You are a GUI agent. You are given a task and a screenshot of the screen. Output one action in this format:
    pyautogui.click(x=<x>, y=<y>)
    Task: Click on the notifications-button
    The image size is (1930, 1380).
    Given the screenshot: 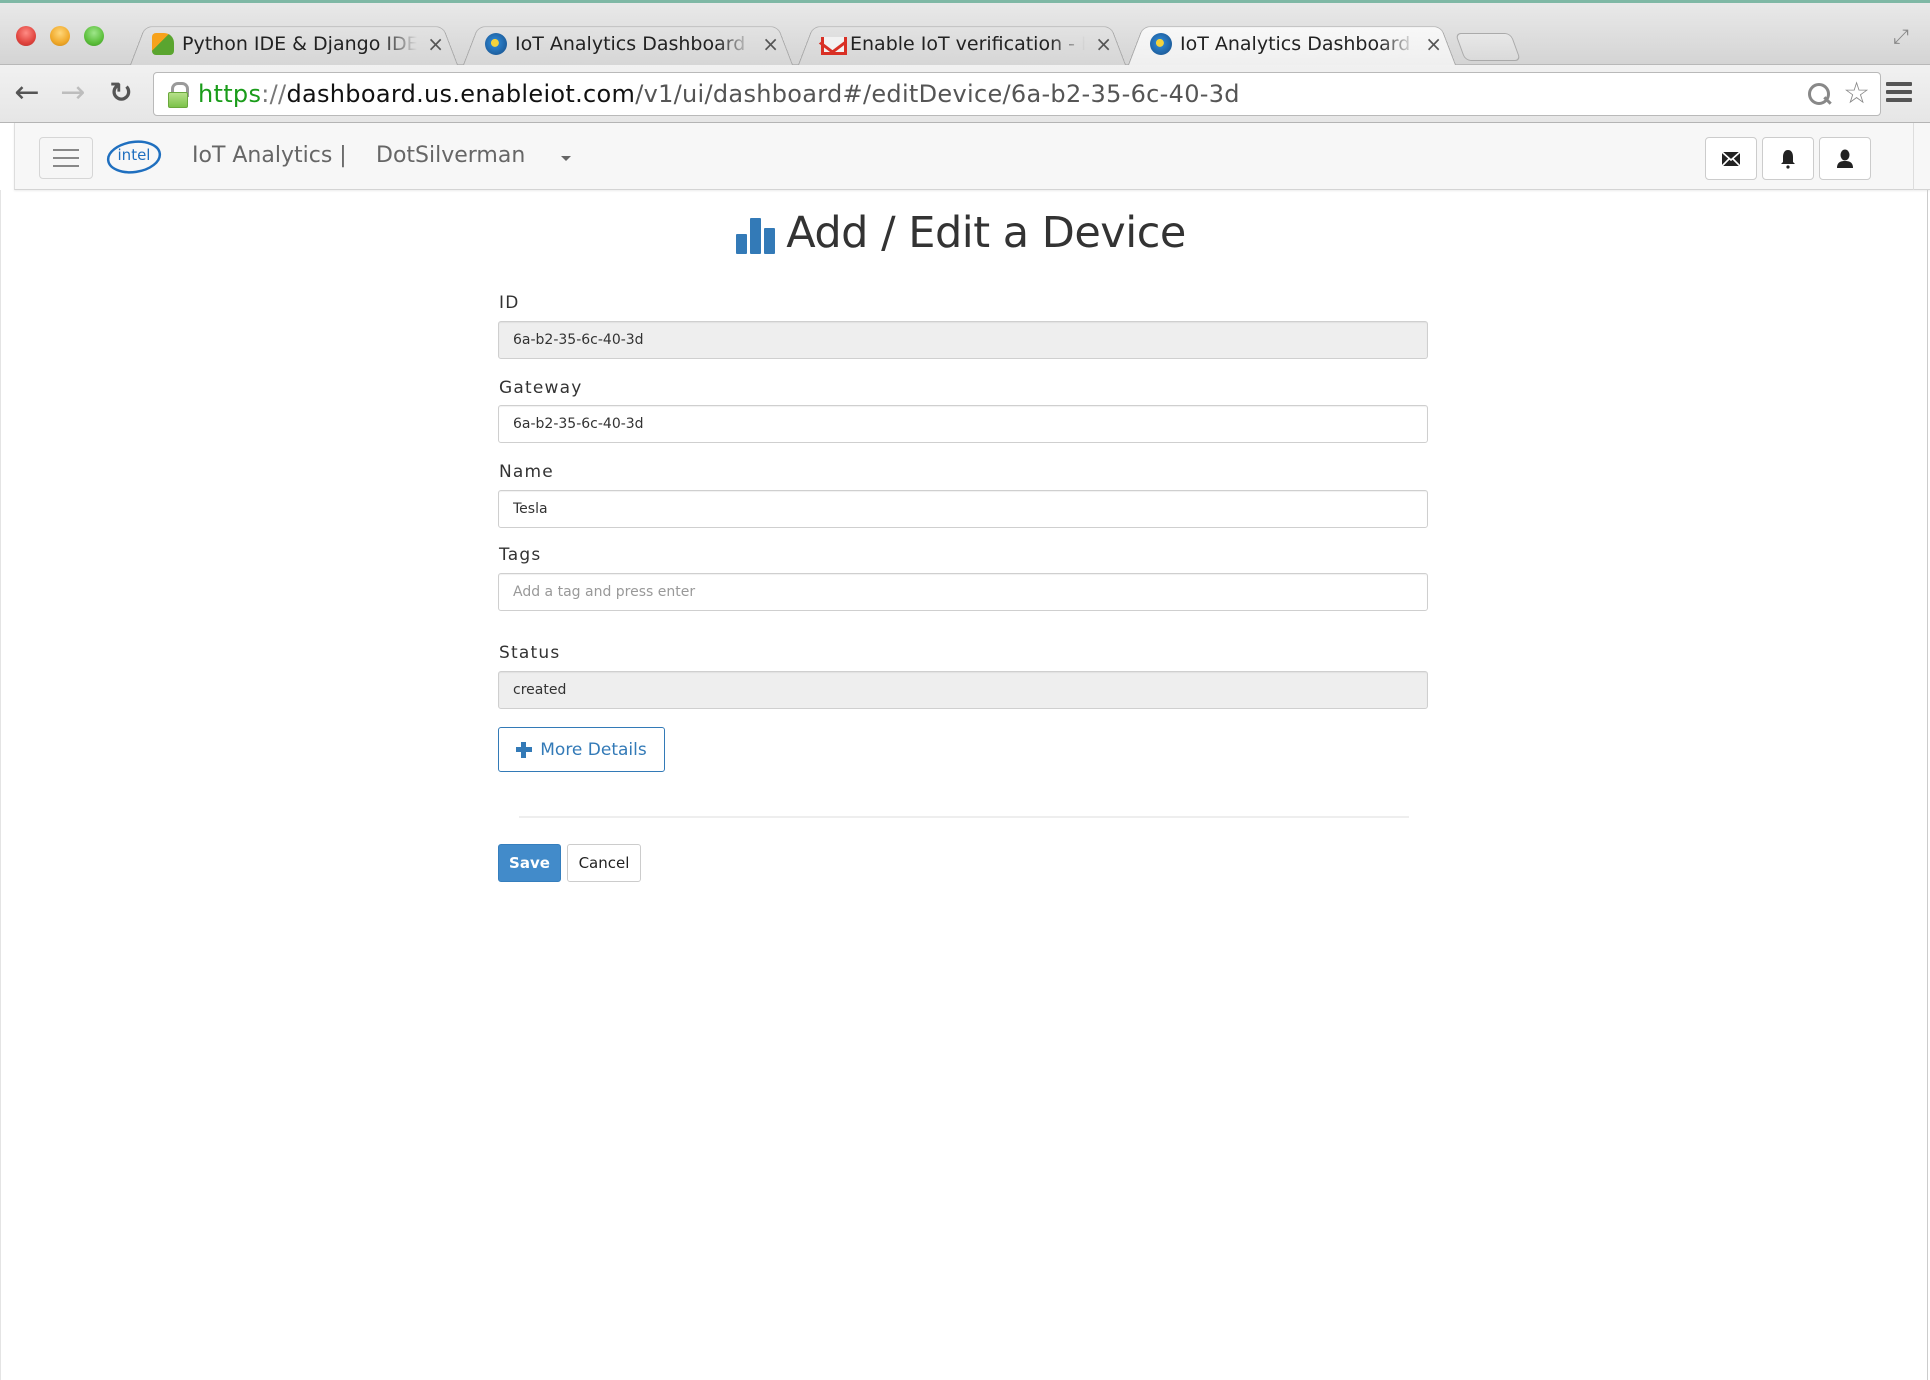 What is the action you would take?
    pyautogui.click(x=1788, y=158)
    